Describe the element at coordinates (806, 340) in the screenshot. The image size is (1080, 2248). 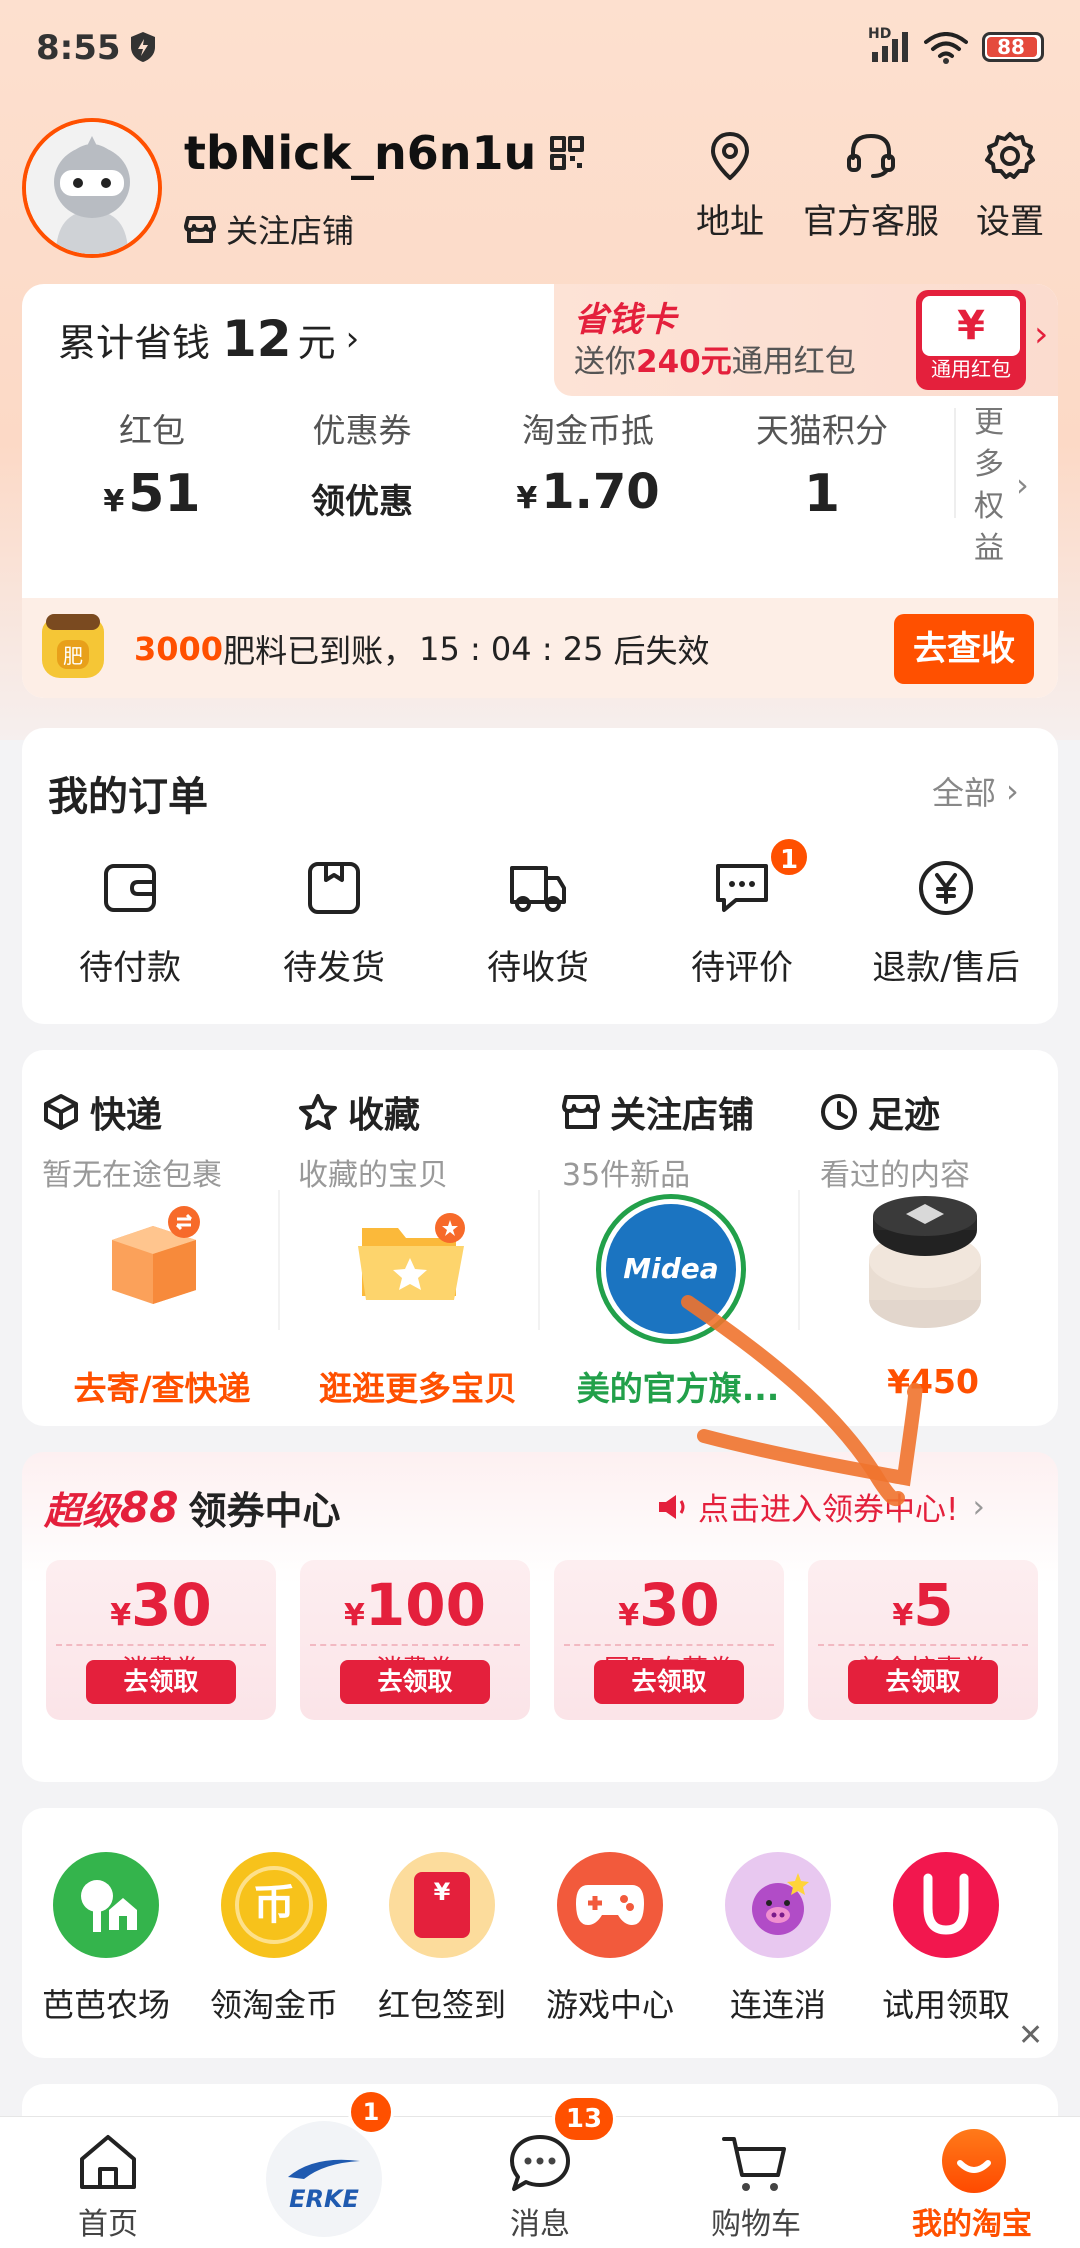
I see `money-saving-card-promo: 省钱卡 送你 240元 通用红包 ¥ 通用红包 ›` at that location.